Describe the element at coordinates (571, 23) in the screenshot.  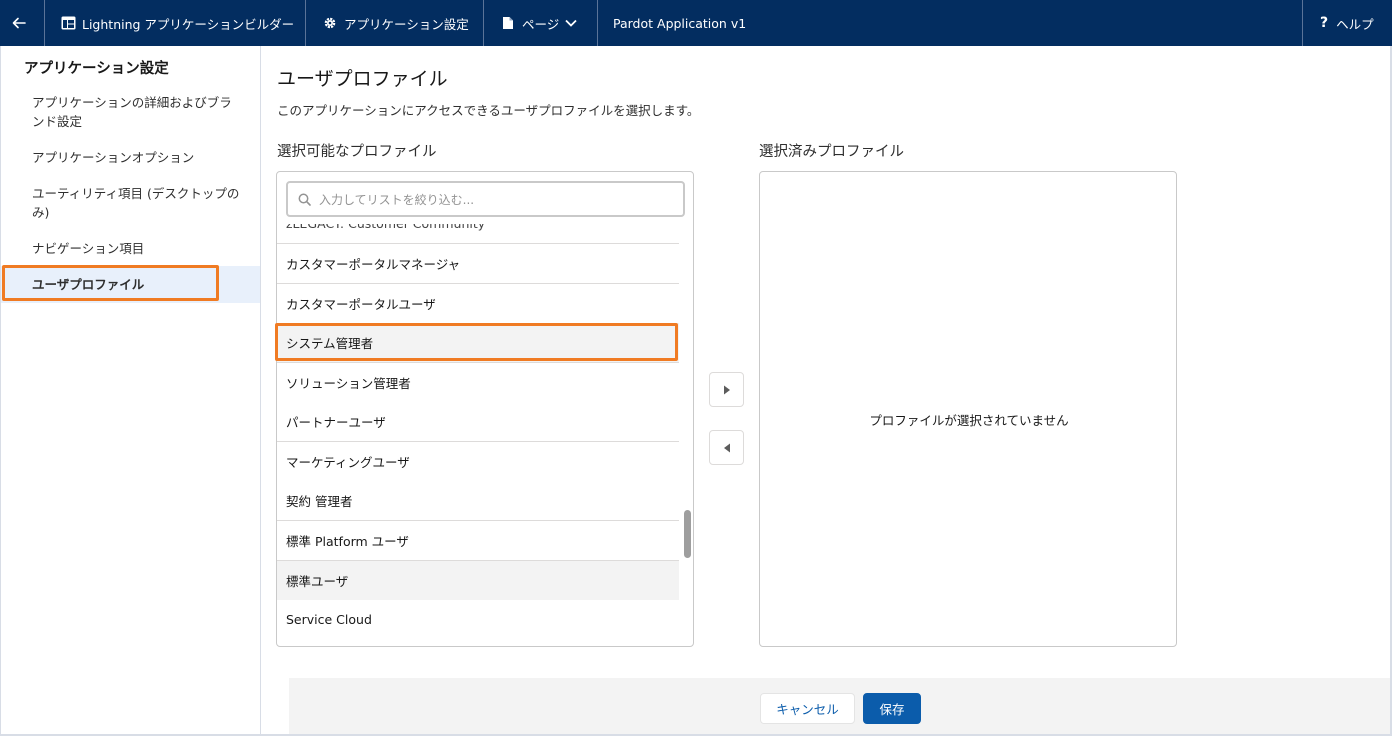
I see `chevron-down-icon` at that location.